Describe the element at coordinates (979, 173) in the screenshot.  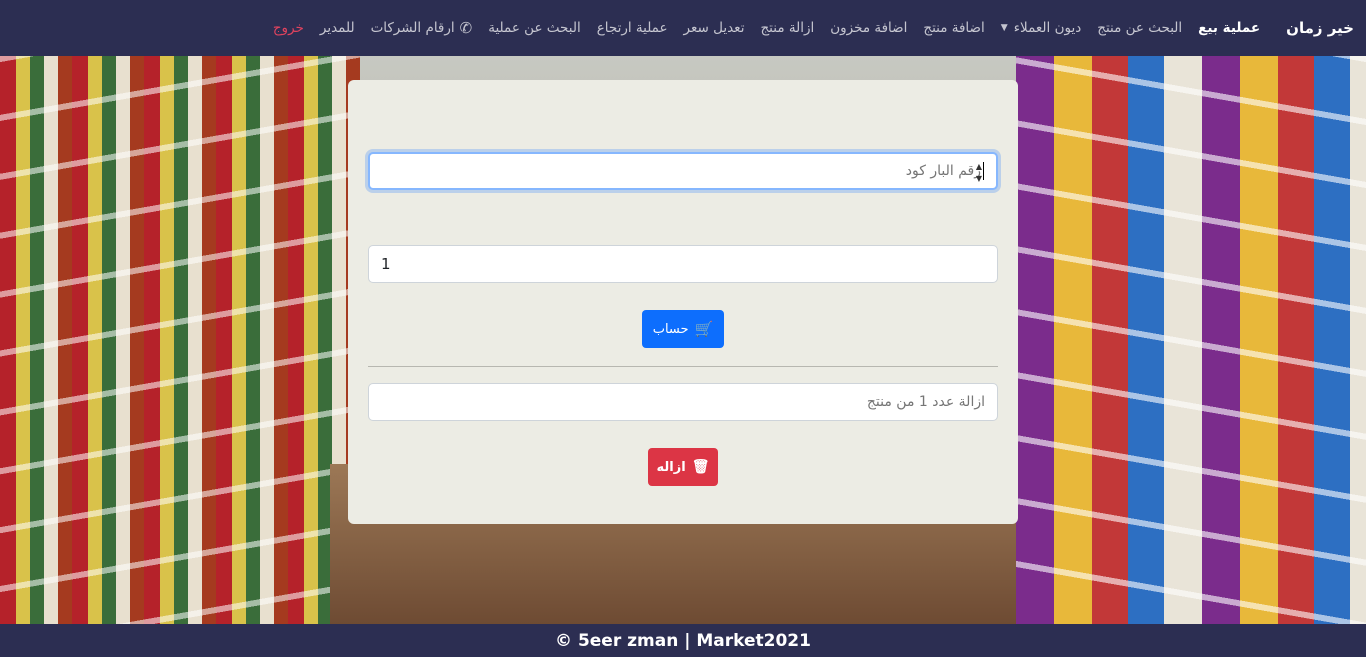
I see `number-spinner: ▲ ▼` at that location.